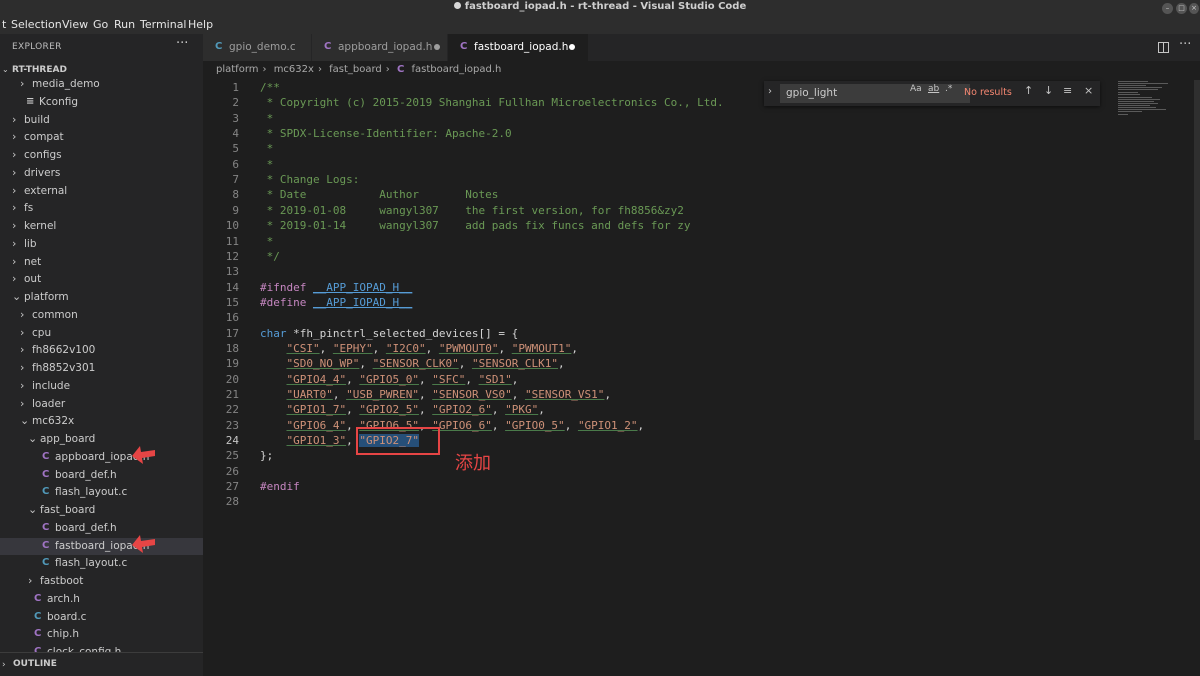  What do you see at coordinates (101, 156) in the screenshot?
I see `tree-folder: › configs` at bounding box center [101, 156].